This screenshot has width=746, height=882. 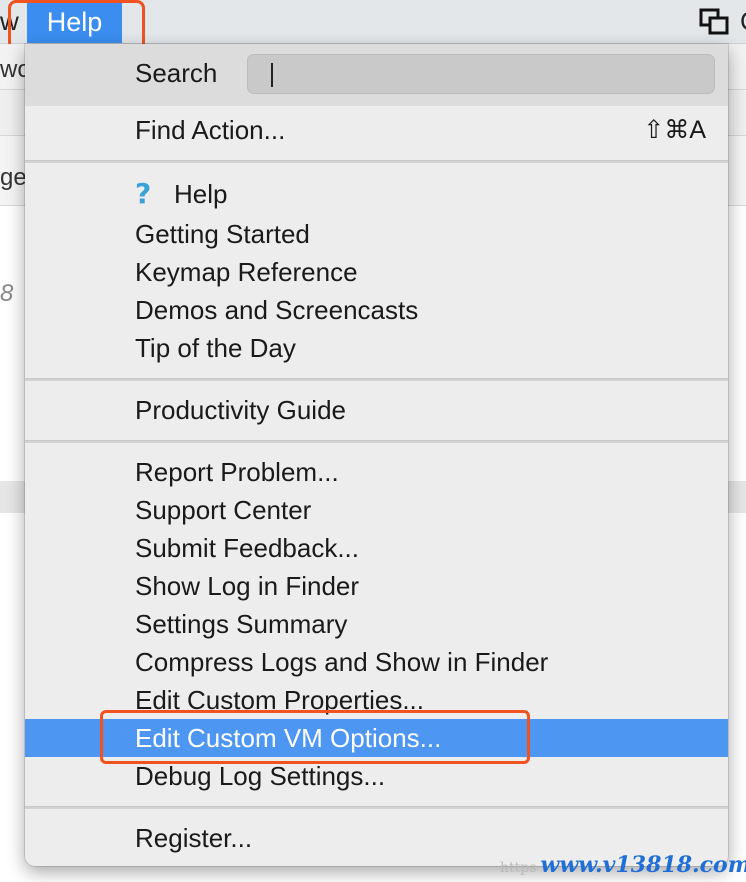 What do you see at coordinates (201, 194) in the screenshot?
I see `menu-item-label: Help` at bounding box center [201, 194].